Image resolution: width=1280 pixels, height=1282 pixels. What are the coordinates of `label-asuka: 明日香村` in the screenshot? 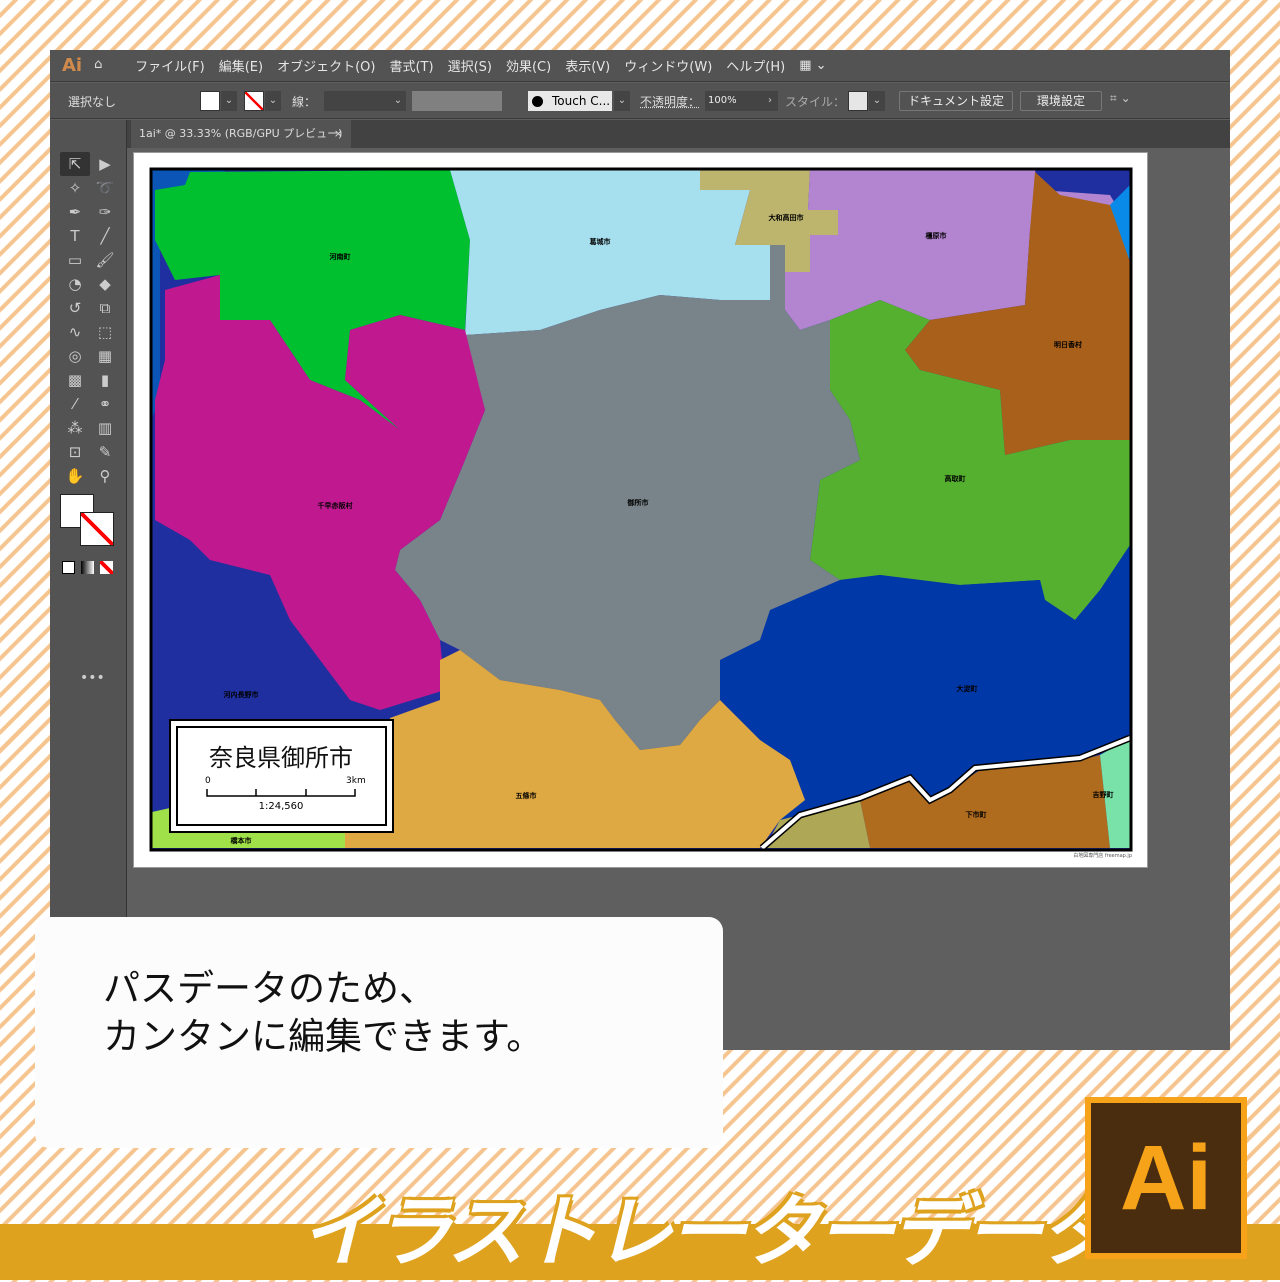 It's located at (1068, 344).